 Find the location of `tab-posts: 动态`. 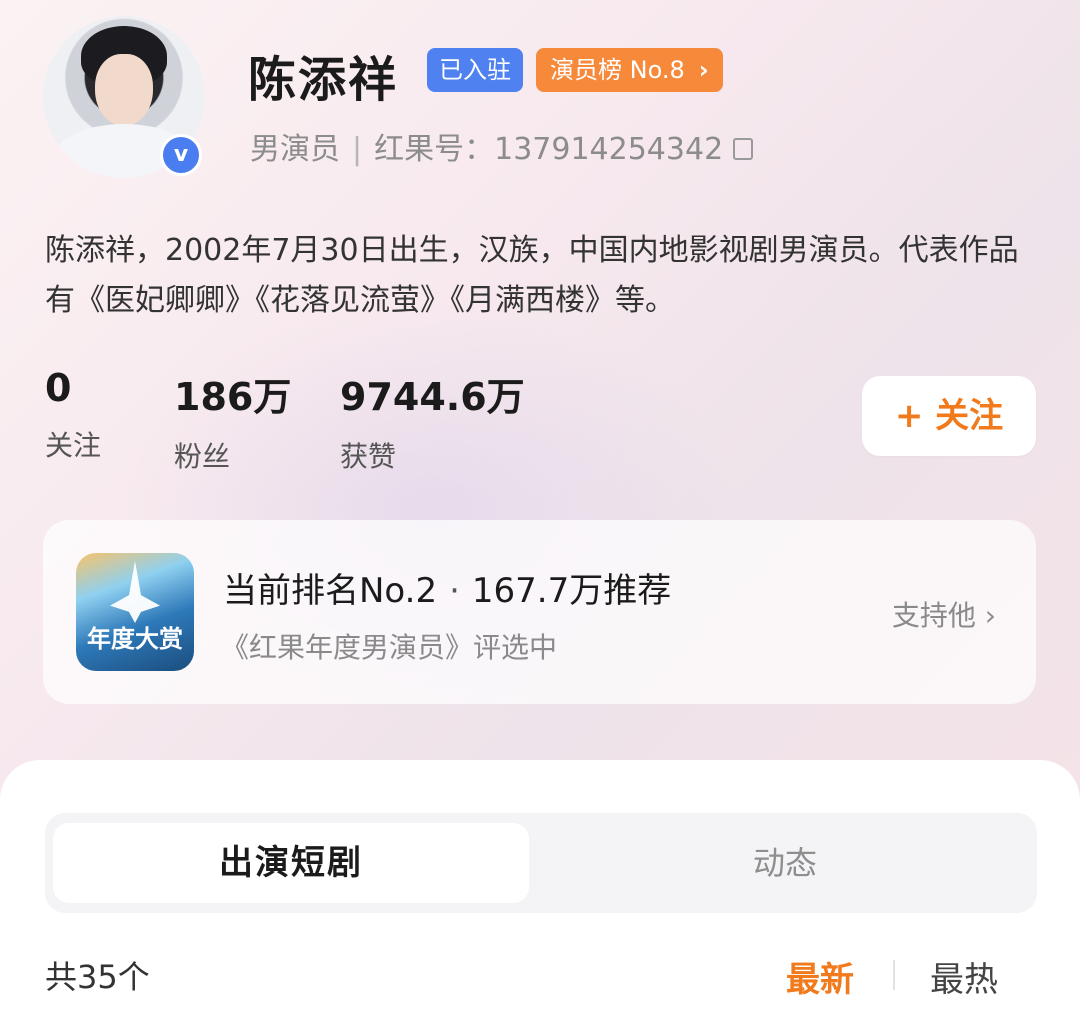

tab-posts: 动态 is located at coordinates (785, 863).